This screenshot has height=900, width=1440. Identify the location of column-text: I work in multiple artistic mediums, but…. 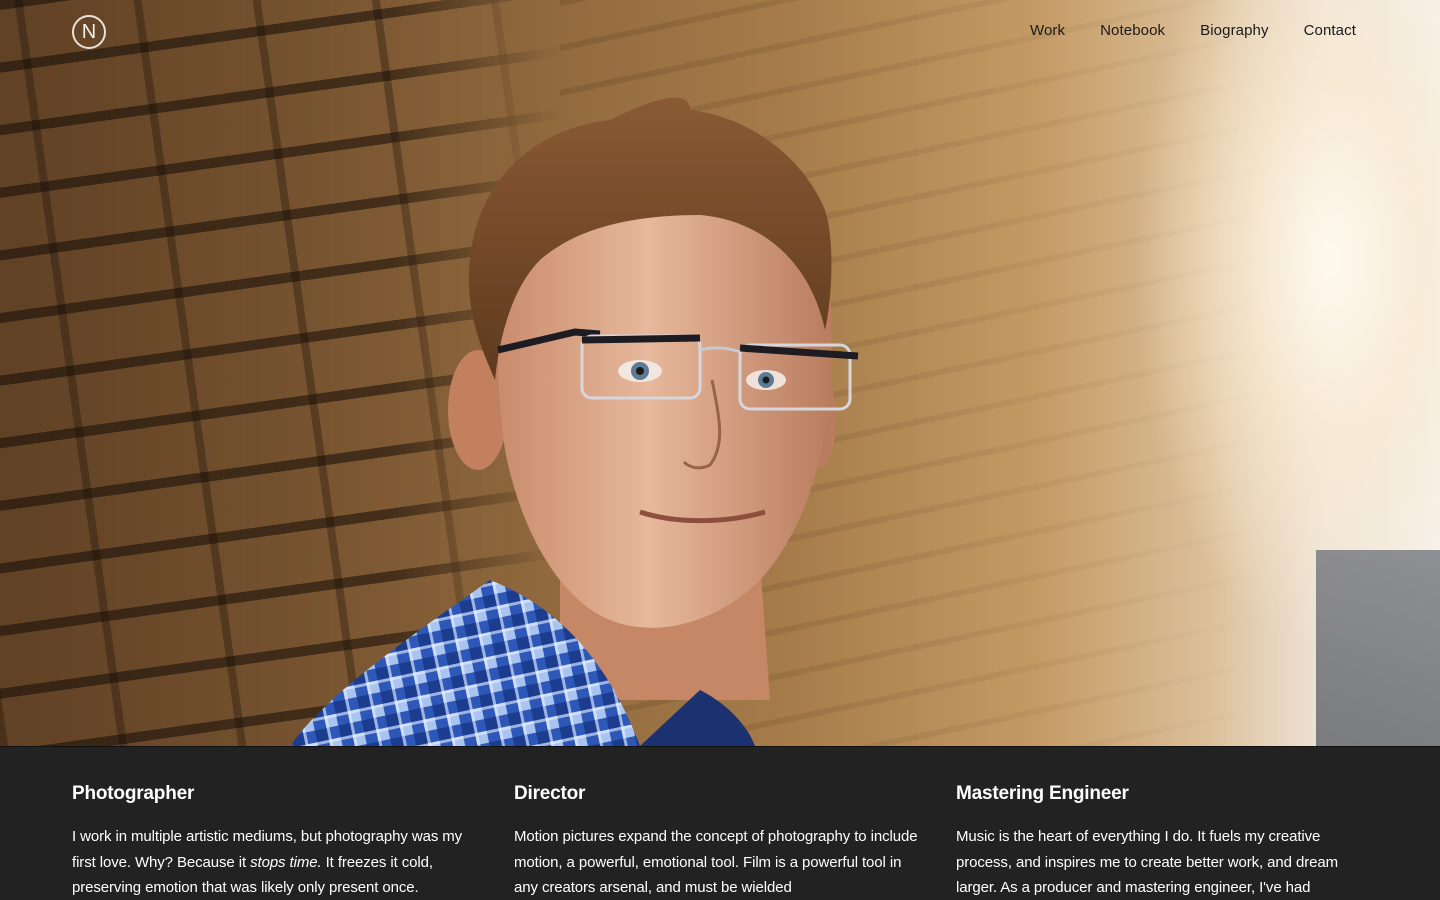
(267, 862).